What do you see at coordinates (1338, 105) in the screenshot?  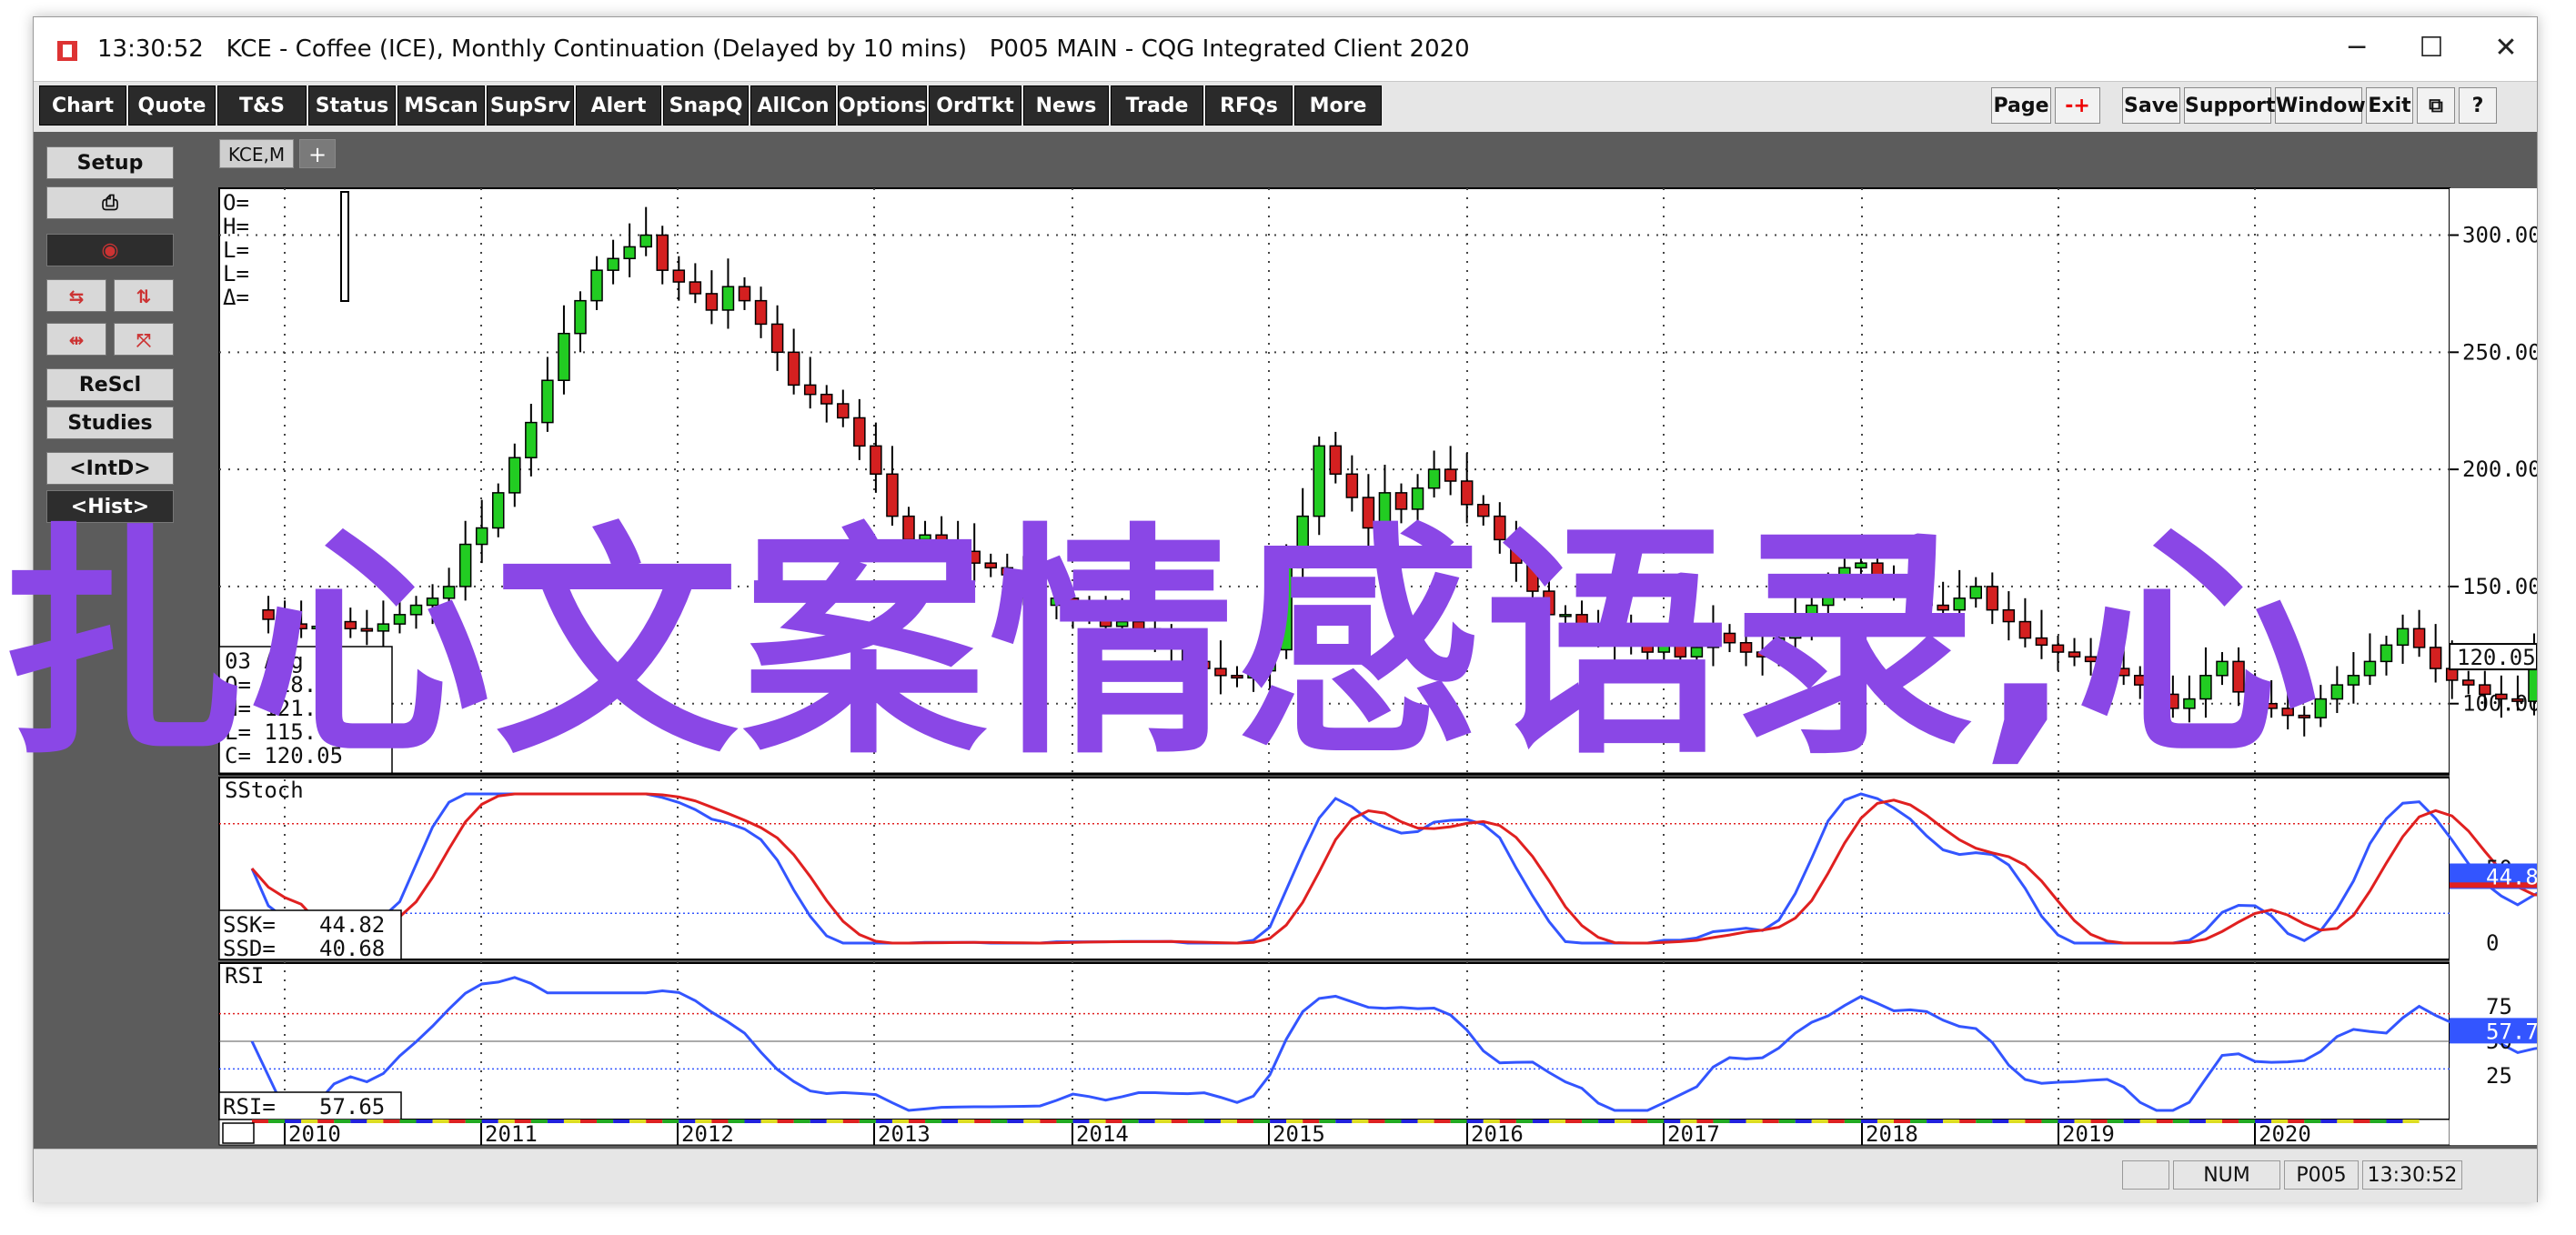 I see `toolbar-more-button: More` at bounding box center [1338, 105].